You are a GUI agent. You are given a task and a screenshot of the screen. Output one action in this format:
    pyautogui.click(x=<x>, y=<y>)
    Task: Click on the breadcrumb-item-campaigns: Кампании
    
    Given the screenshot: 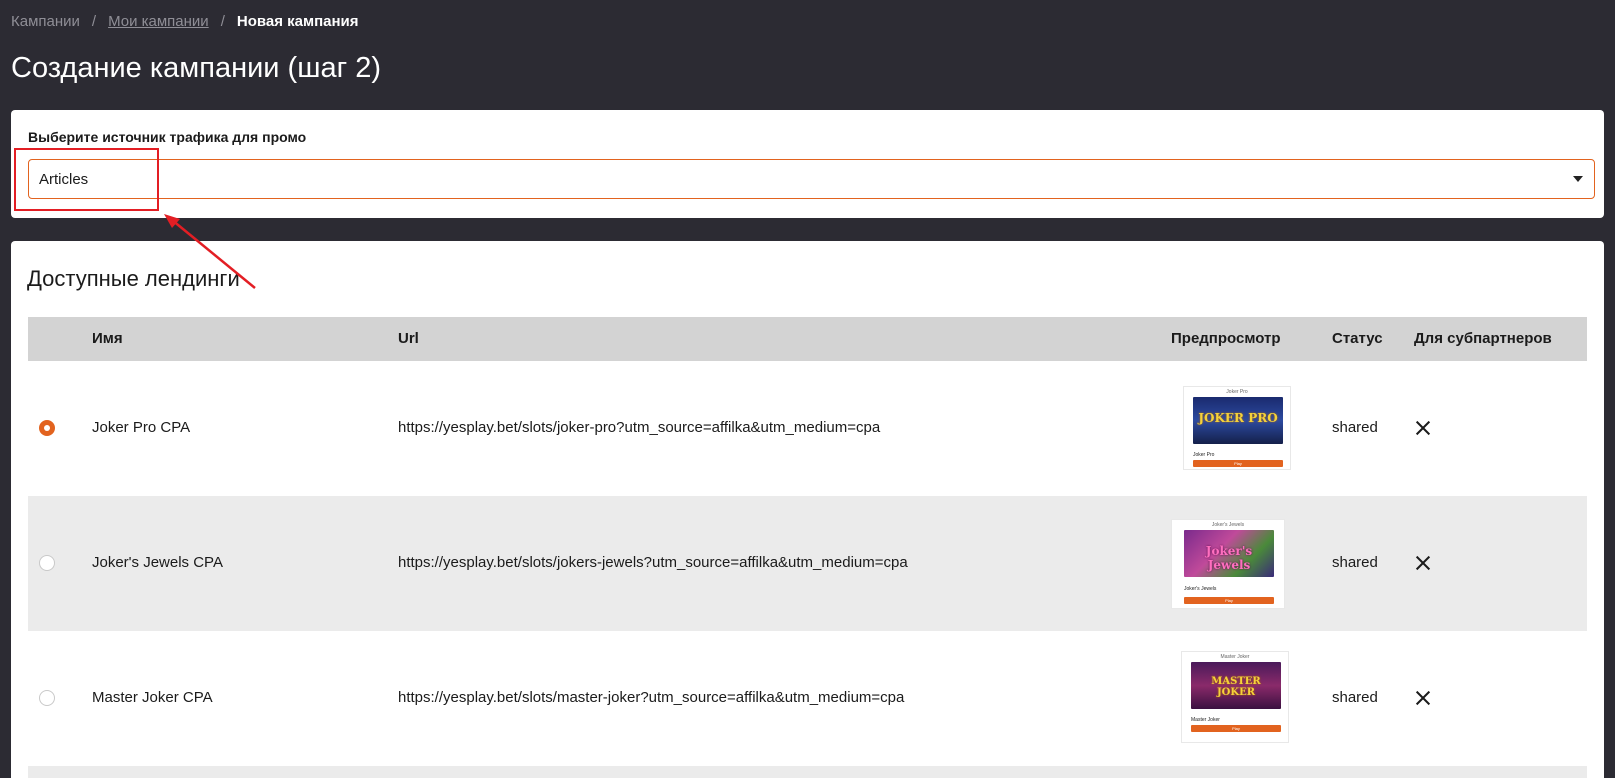 What is the action you would take?
    pyautogui.click(x=45, y=21)
    